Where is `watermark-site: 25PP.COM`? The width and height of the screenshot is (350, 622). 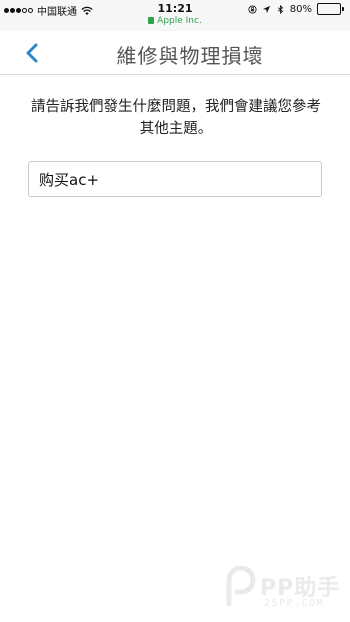
watermark-site: 25PP.COM is located at coordinates (294, 603).